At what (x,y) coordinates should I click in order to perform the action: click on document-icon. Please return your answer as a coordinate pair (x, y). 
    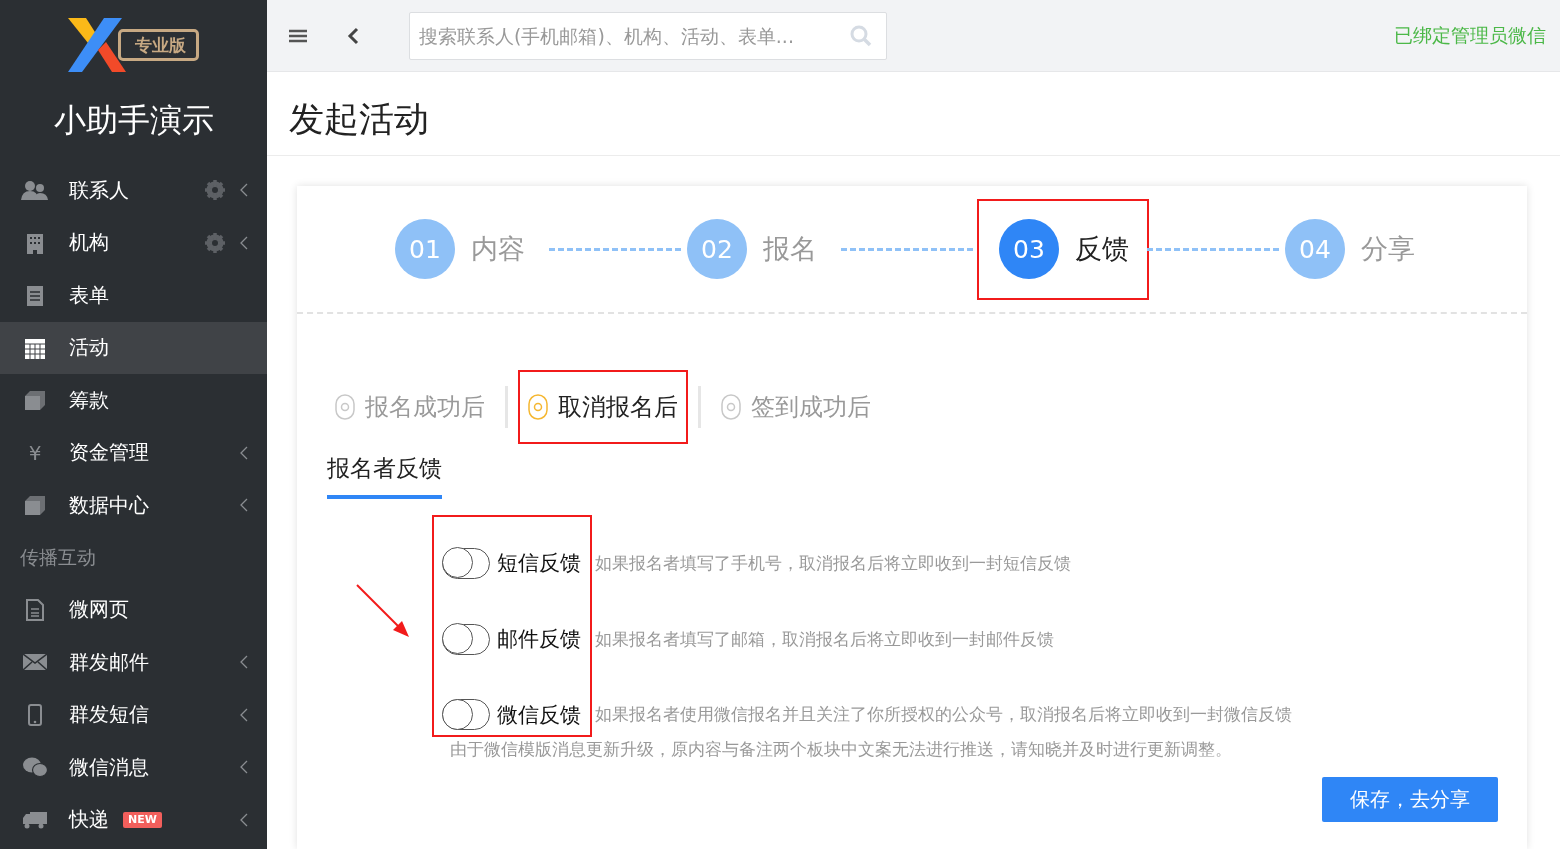
    Looking at the image, I should click on (35, 609).